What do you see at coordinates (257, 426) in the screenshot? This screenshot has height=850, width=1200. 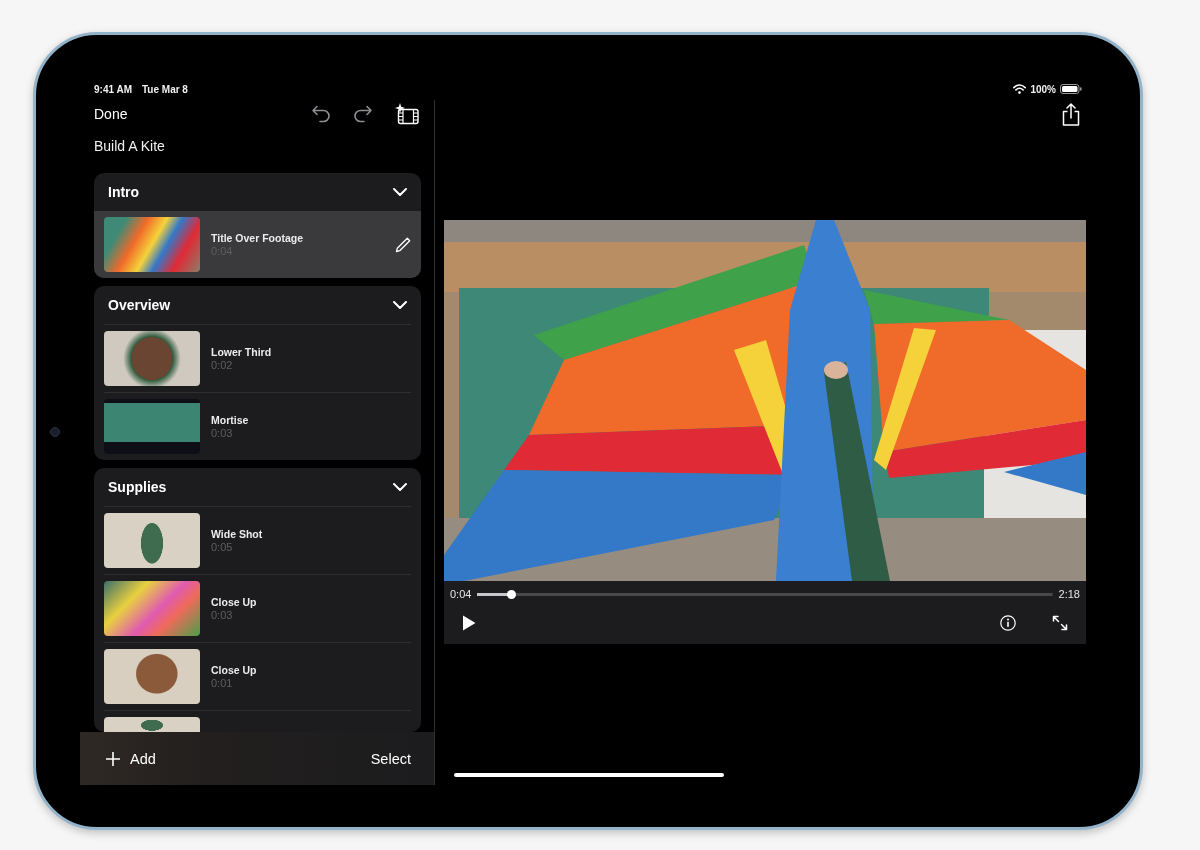 I see `clip-row: Mortise 0:03` at bounding box center [257, 426].